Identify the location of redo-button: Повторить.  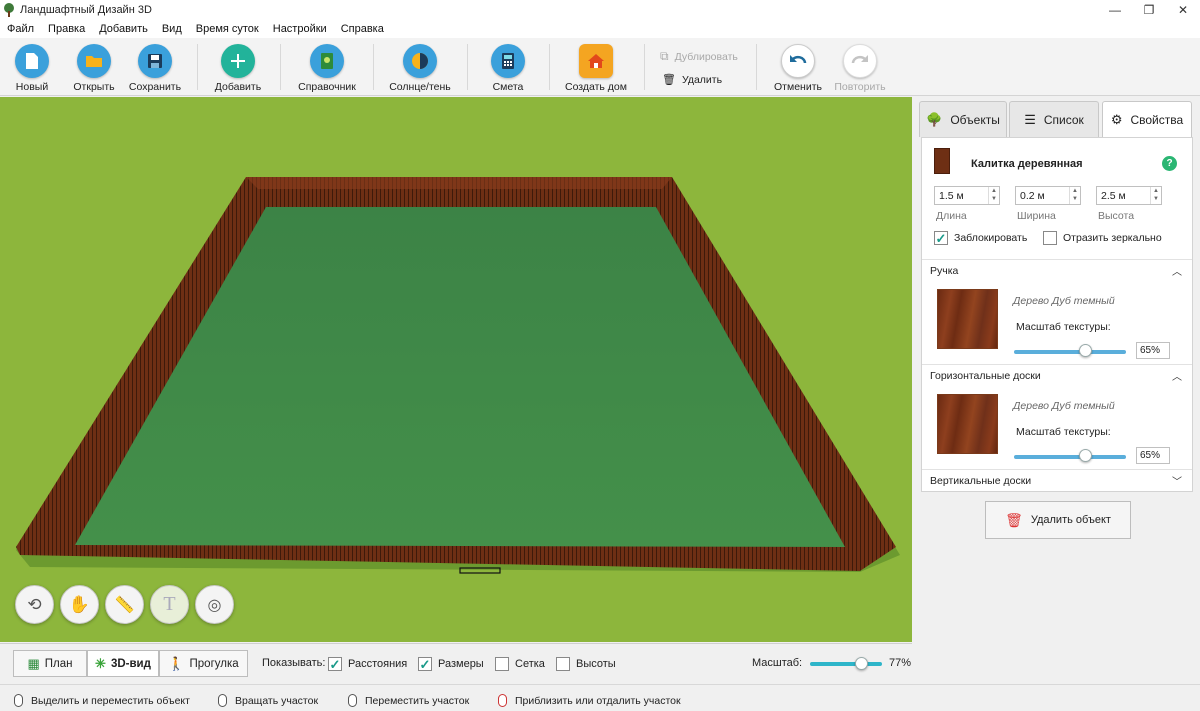
(860, 68).